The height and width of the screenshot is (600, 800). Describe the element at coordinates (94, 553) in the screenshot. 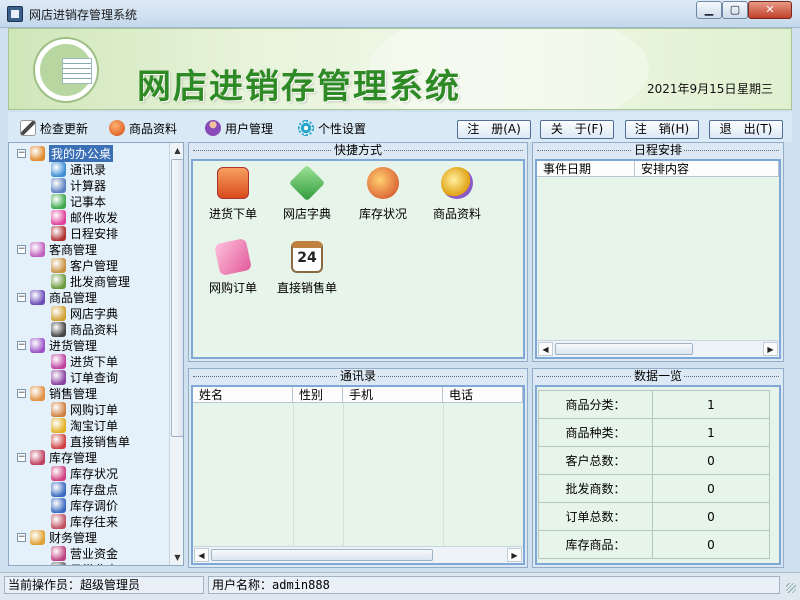

I see `tree-label: 营业资金` at that location.